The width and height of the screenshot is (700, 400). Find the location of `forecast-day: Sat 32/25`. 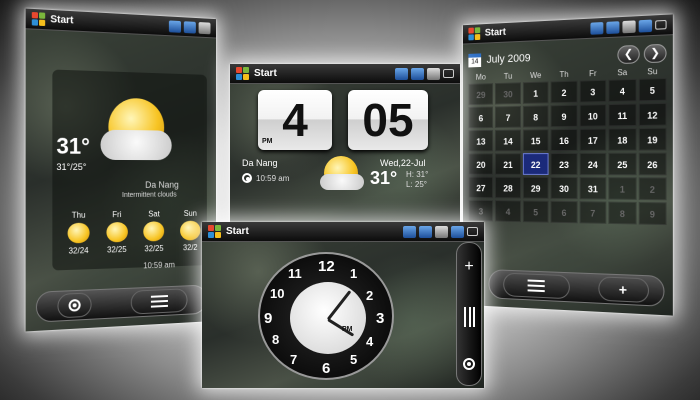

forecast-day: Sat 32/25 is located at coordinates (154, 231).